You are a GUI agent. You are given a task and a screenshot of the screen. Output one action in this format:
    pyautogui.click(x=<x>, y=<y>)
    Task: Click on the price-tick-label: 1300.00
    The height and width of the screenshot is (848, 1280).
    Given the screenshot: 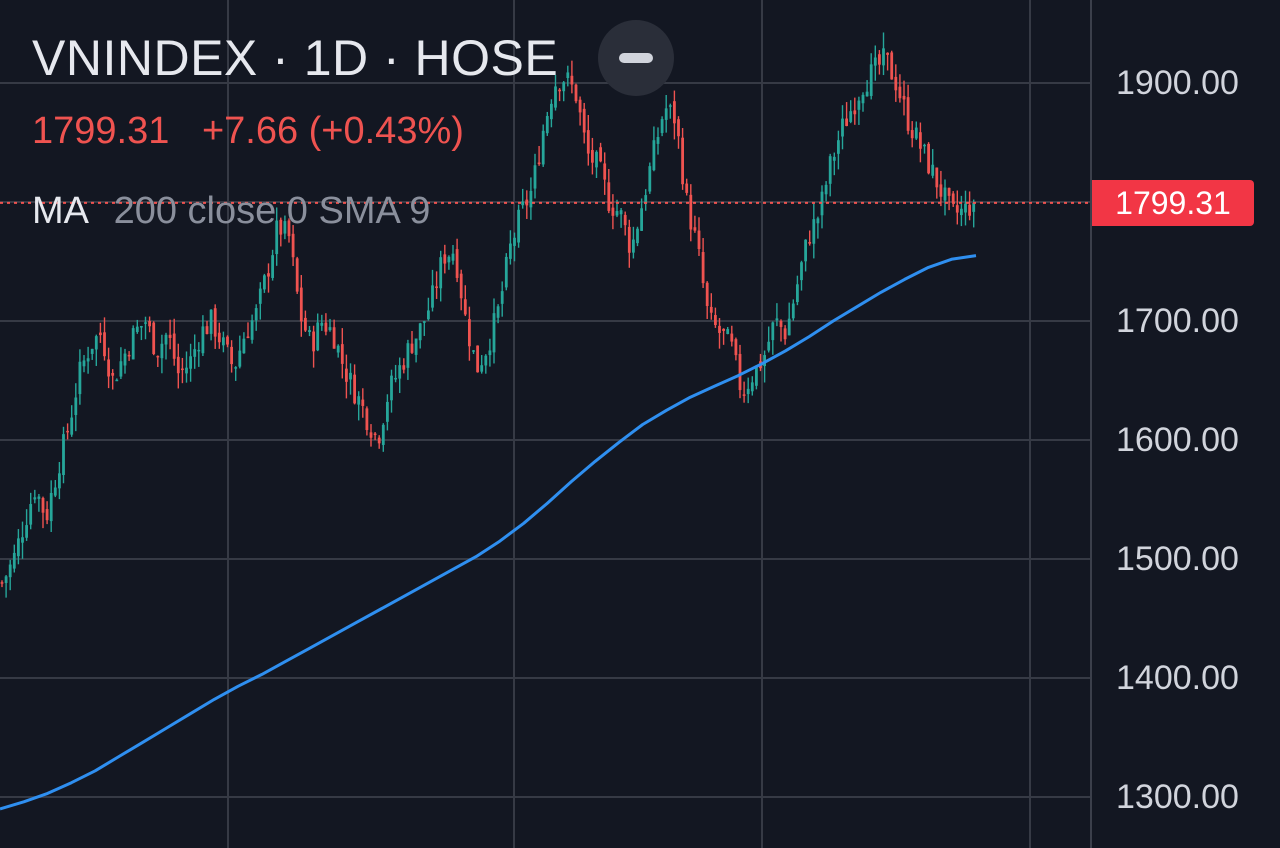 What is the action you would take?
    pyautogui.click(x=1177, y=797)
    